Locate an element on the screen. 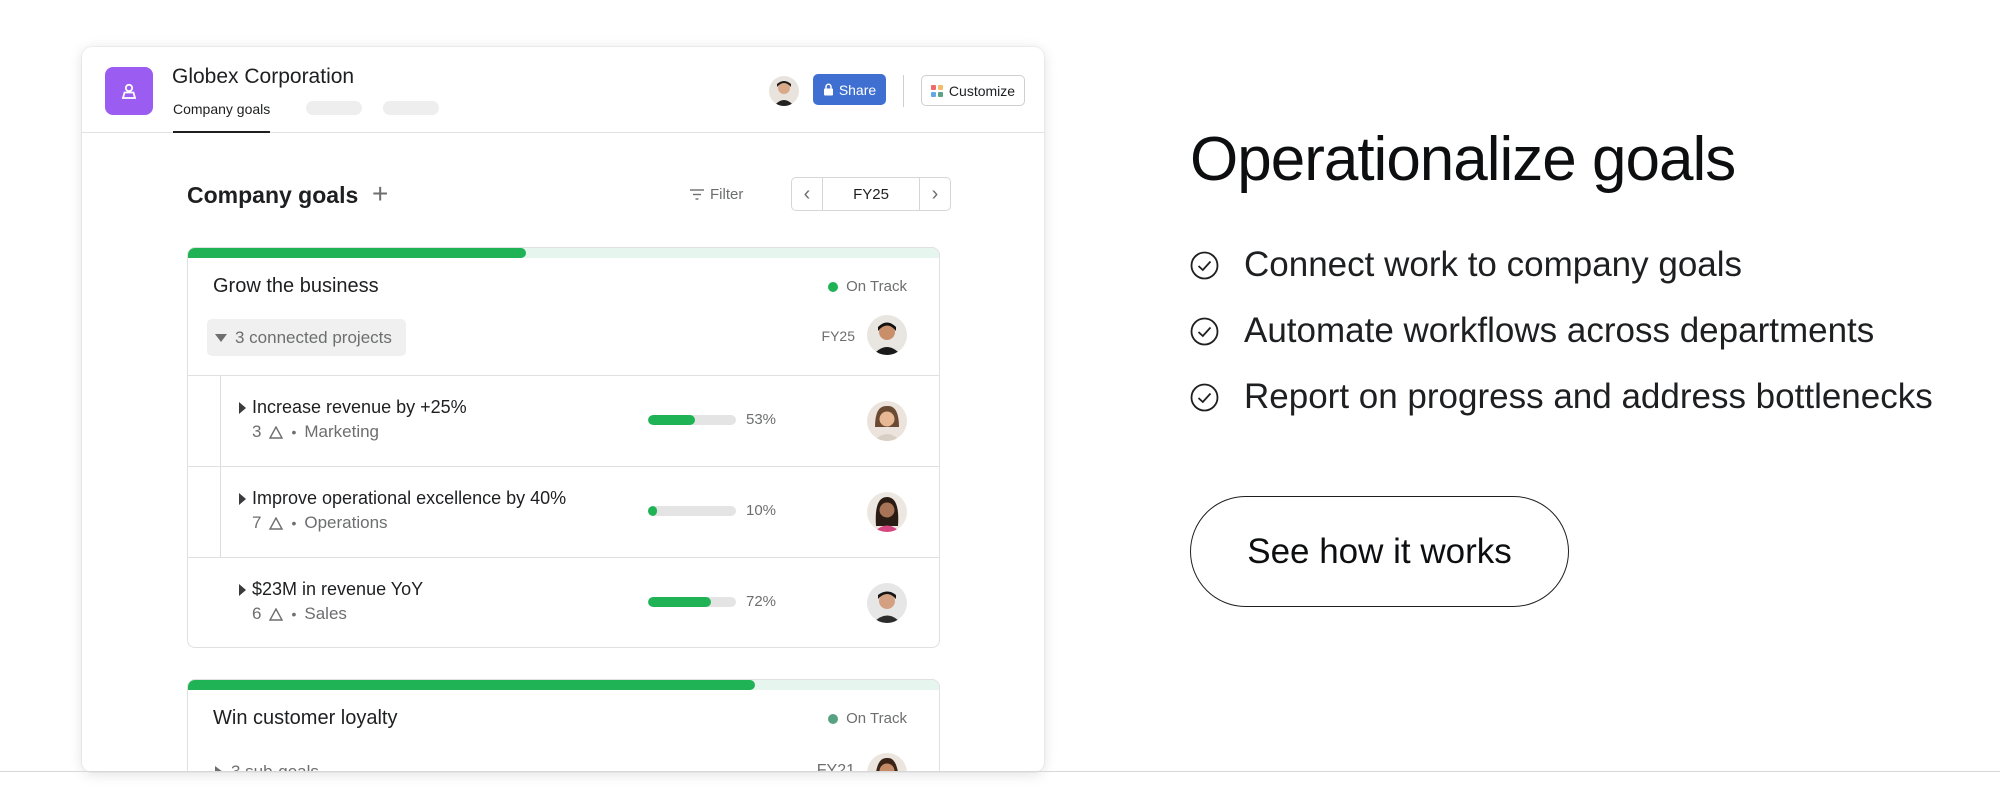 Image resolution: width=2000 pixels, height=804 pixels. period-label: FY25 is located at coordinates (871, 194).